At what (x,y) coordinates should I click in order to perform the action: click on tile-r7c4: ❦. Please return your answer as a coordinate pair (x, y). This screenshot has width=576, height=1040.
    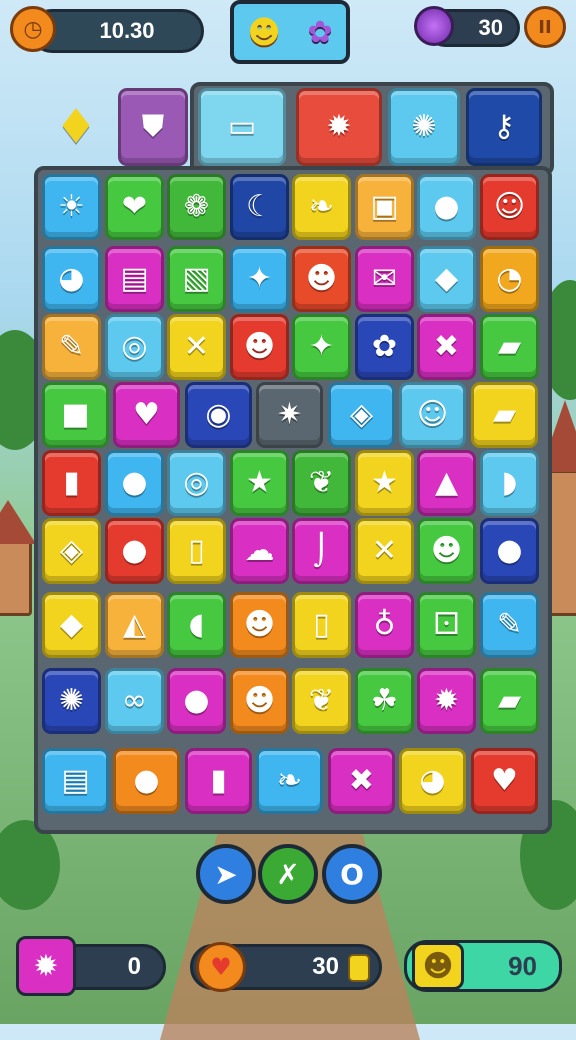
    Looking at the image, I should click on (321, 701).